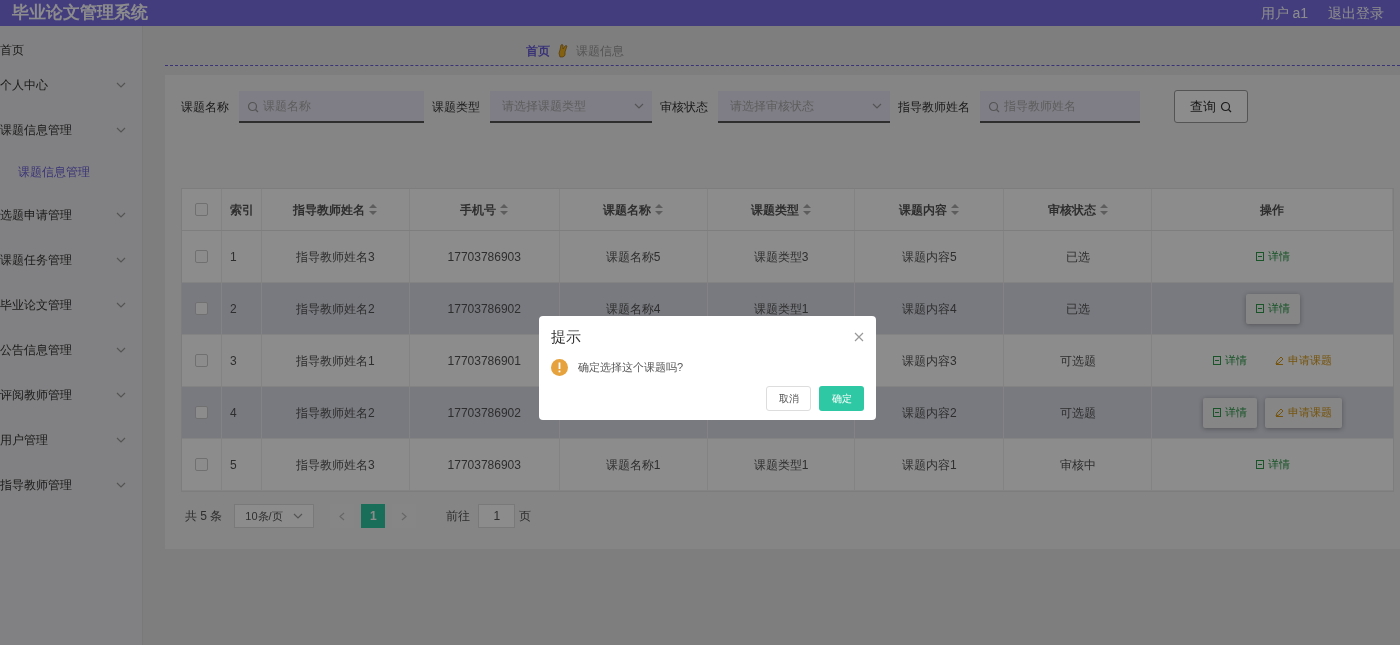  What do you see at coordinates (71, 84) in the screenshot?
I see `sidebar-item: 个人中心` at bounding box center [71, 84].